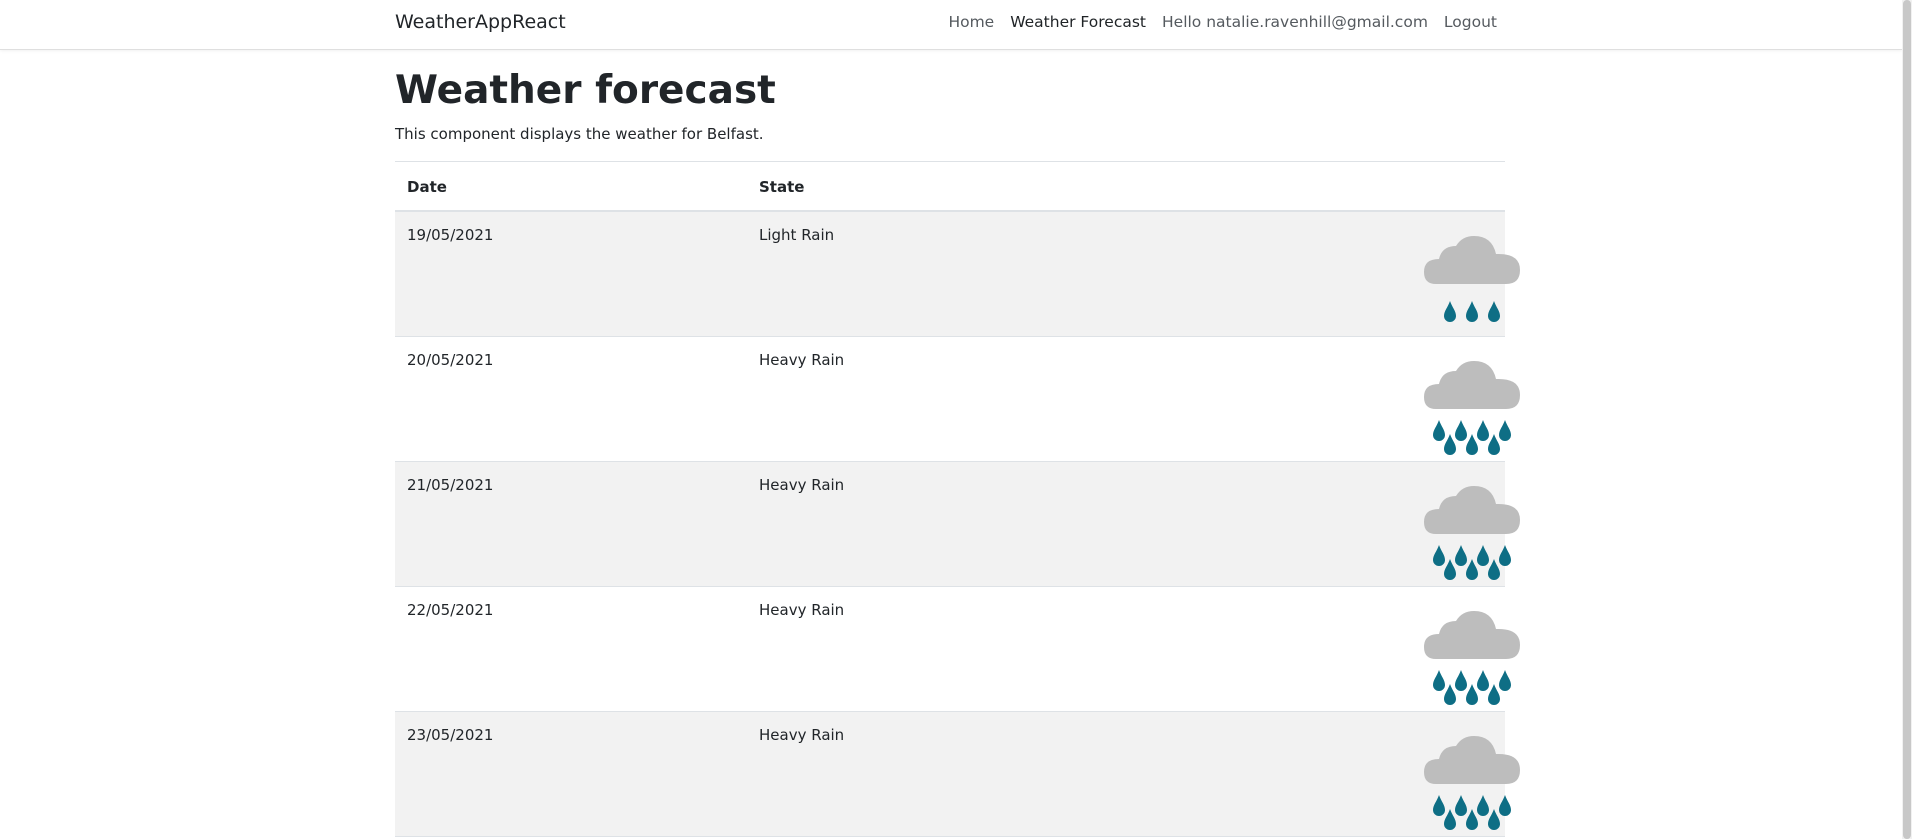  Describe the element at coordinates (1470, 22) in the screenshot. I see `nav-logout-link: Logout` at that location.